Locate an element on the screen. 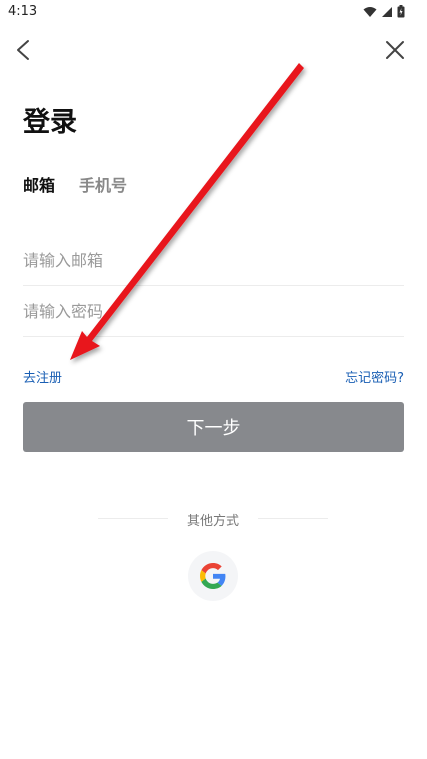 The width and height of the screenshot is (427, 759). email-field-wrapper is located at coordinates (213, 261).